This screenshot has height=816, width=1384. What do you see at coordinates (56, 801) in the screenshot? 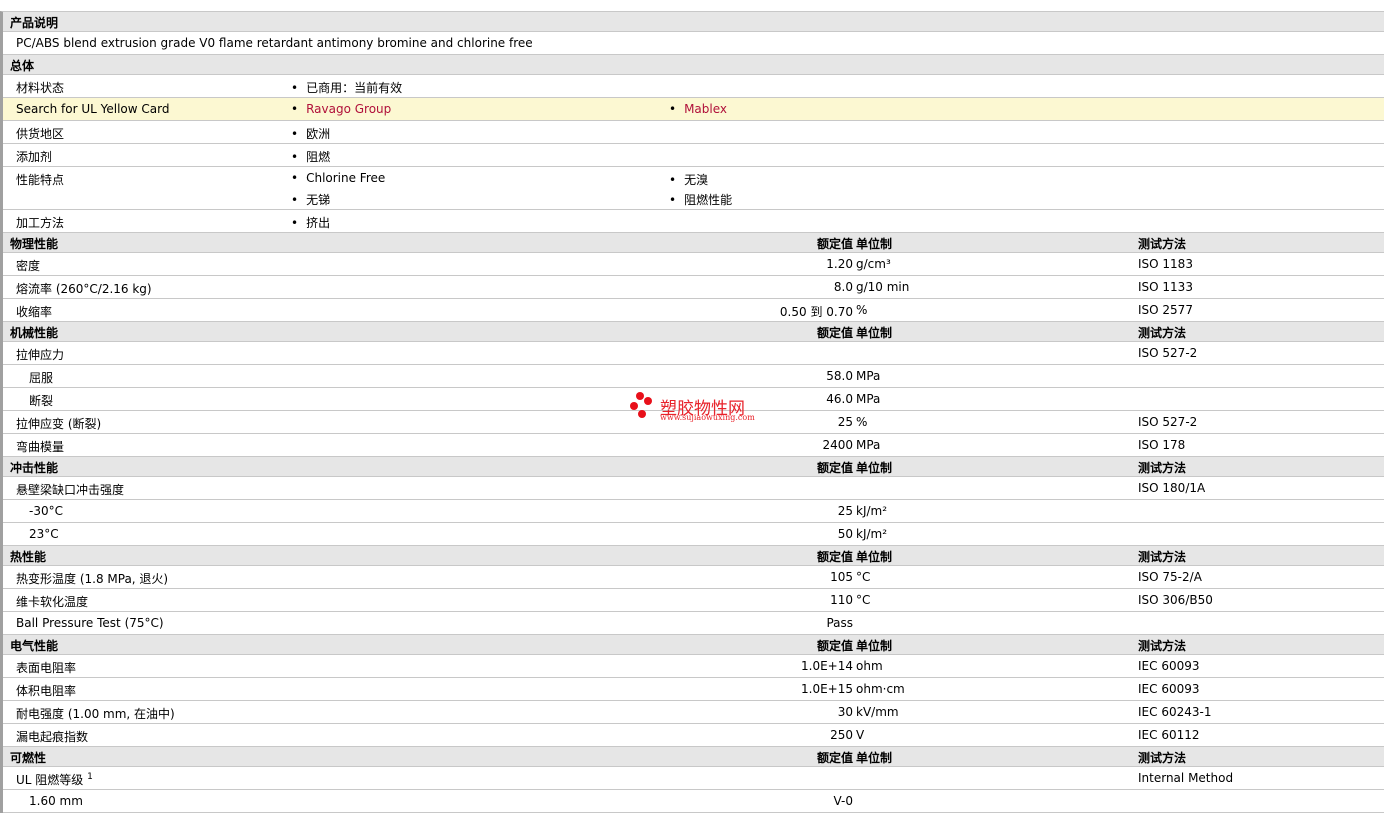
I see `label-text: 1.60 mm` at bounding box center [56, 801].